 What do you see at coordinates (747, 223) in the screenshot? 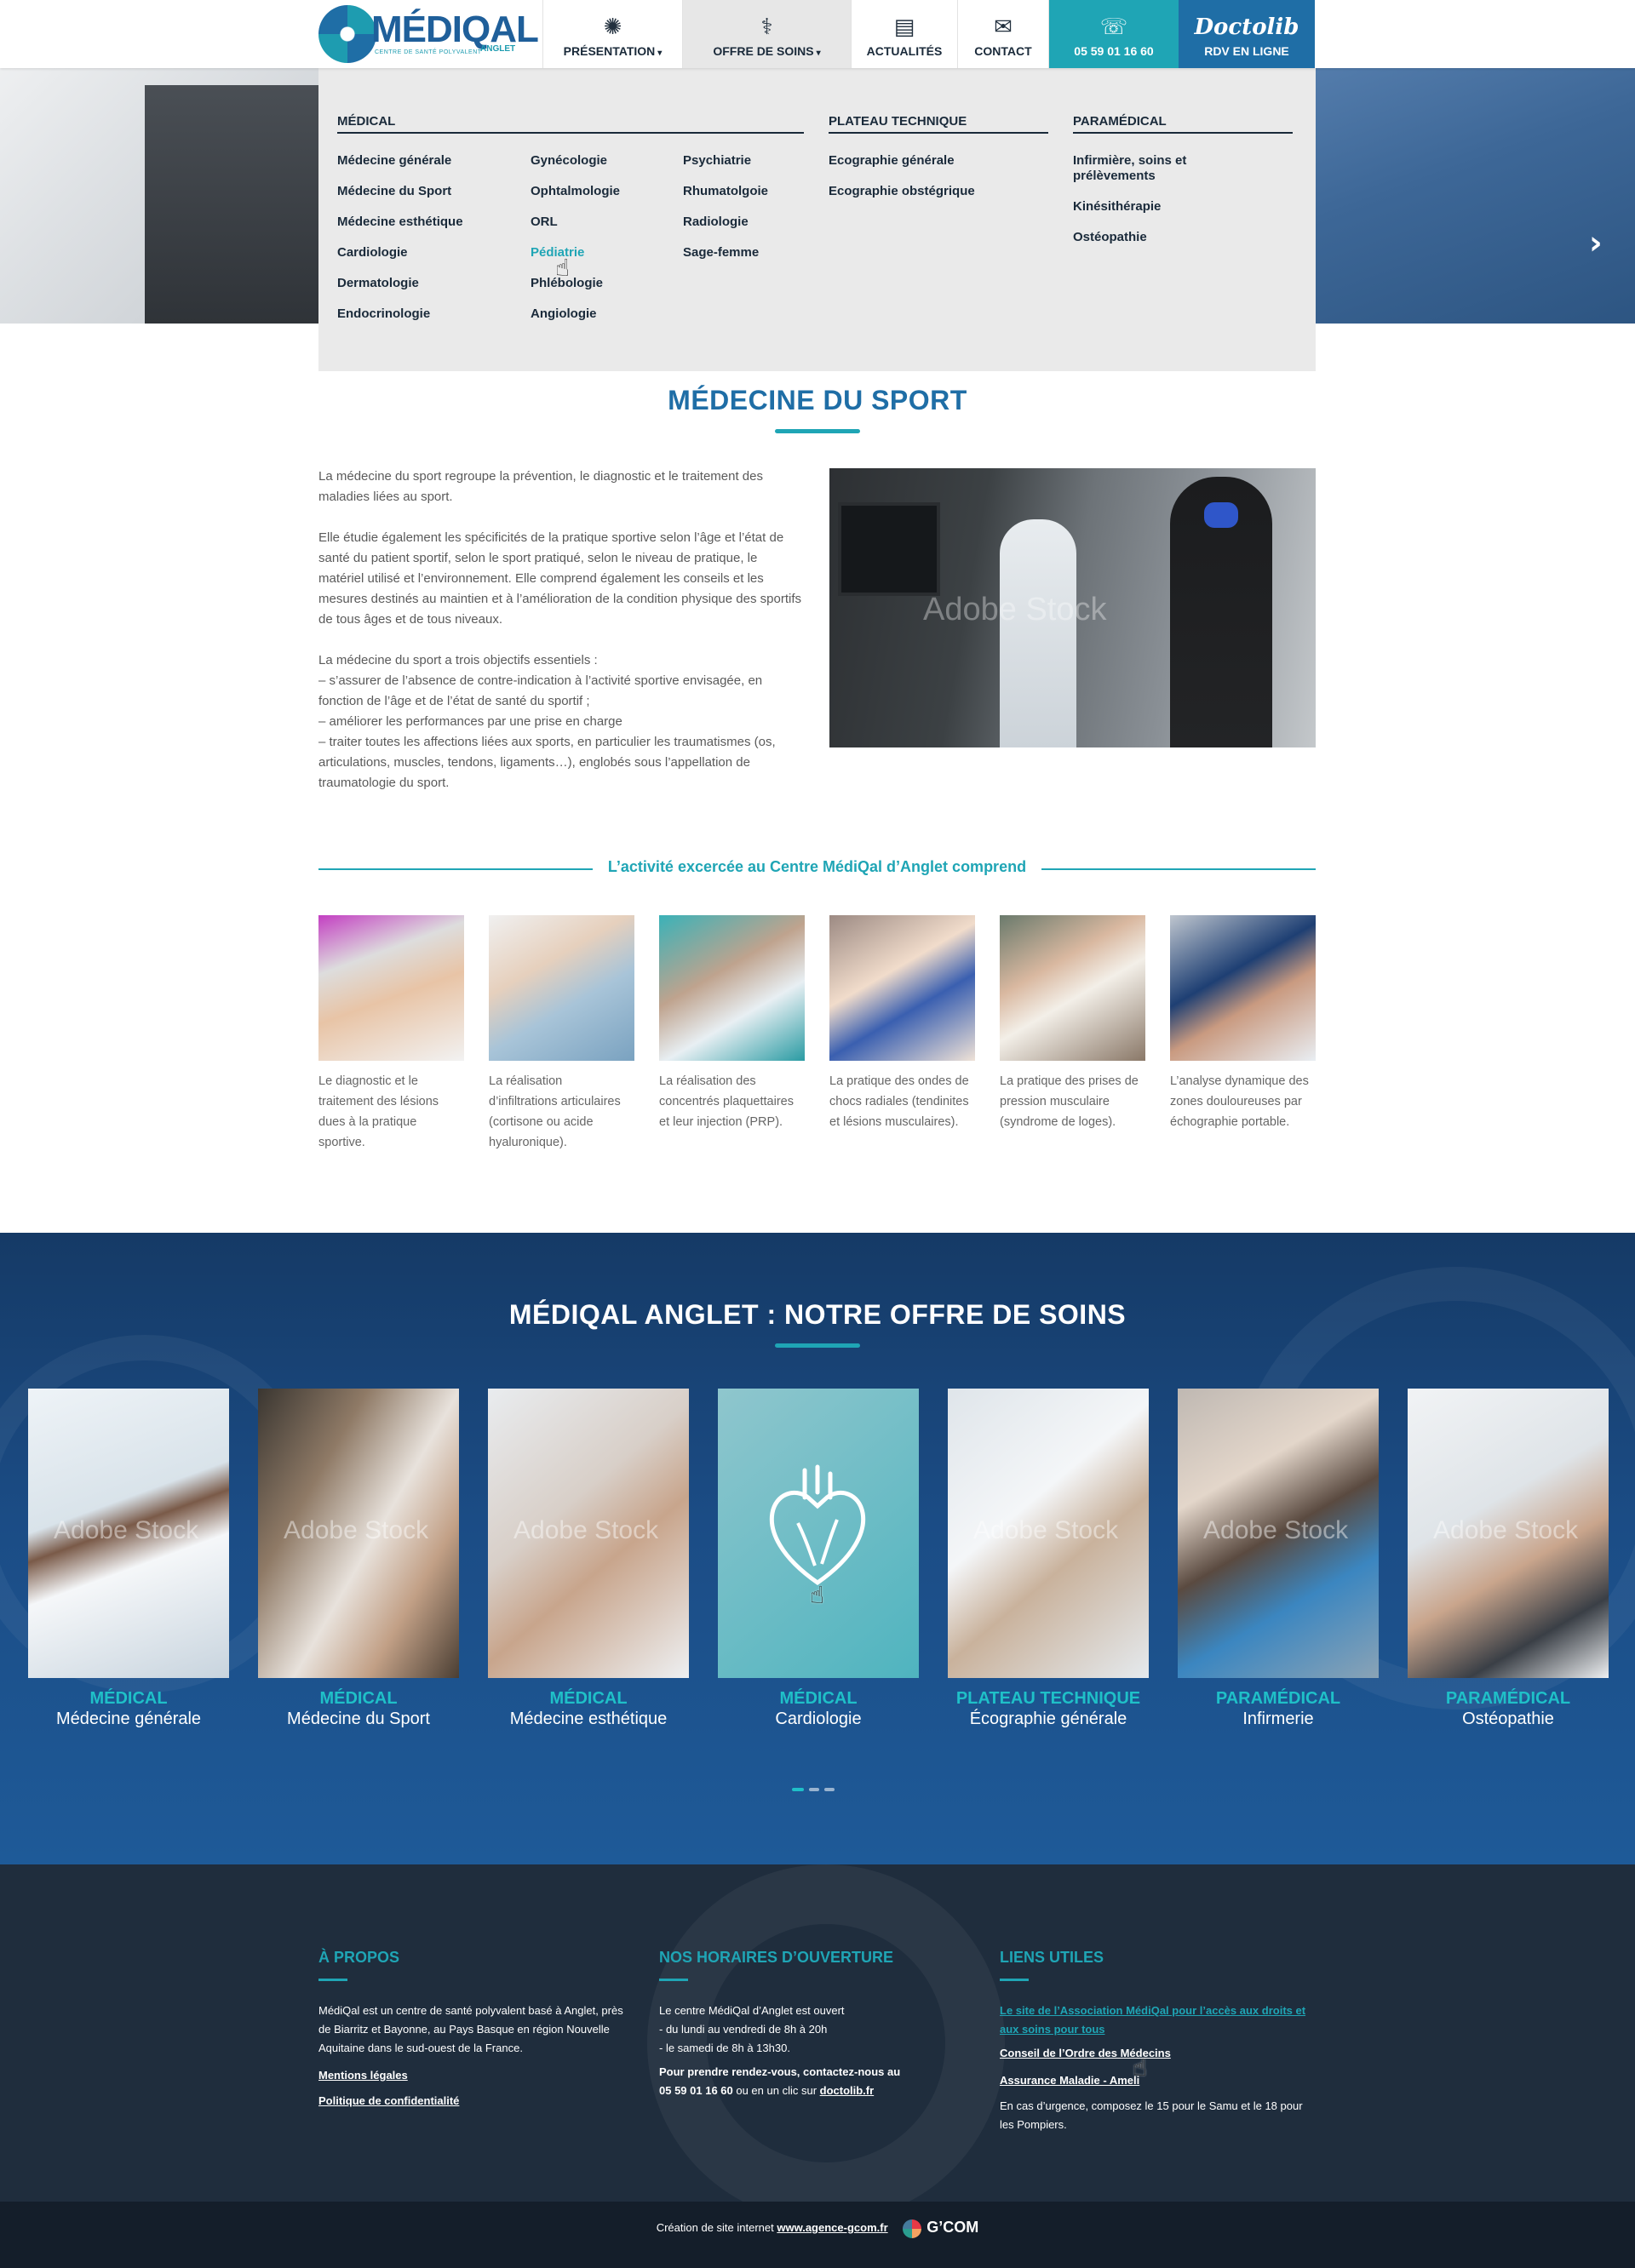
I see `menu-item-radiologie: Radiologie` at bounding box center [747, 223].